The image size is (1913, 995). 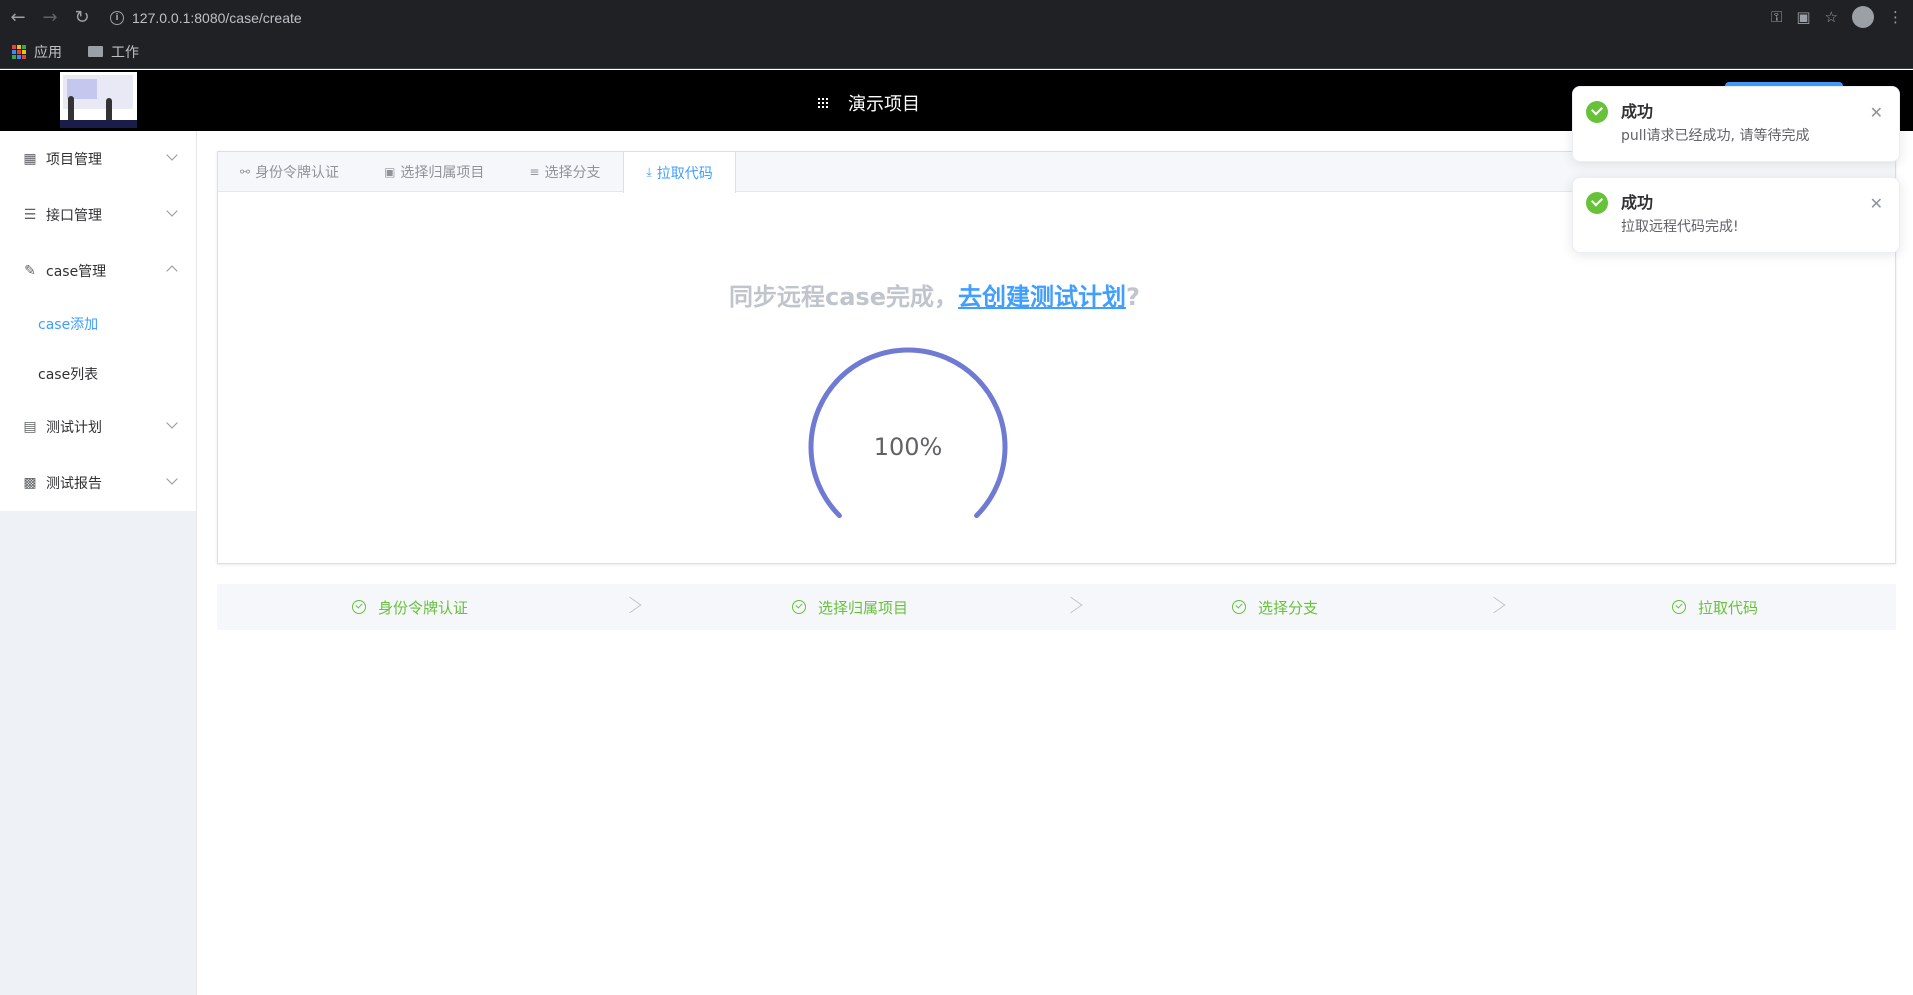 I want to click on translate-icon: ▣, so click(x=1803, y=17).